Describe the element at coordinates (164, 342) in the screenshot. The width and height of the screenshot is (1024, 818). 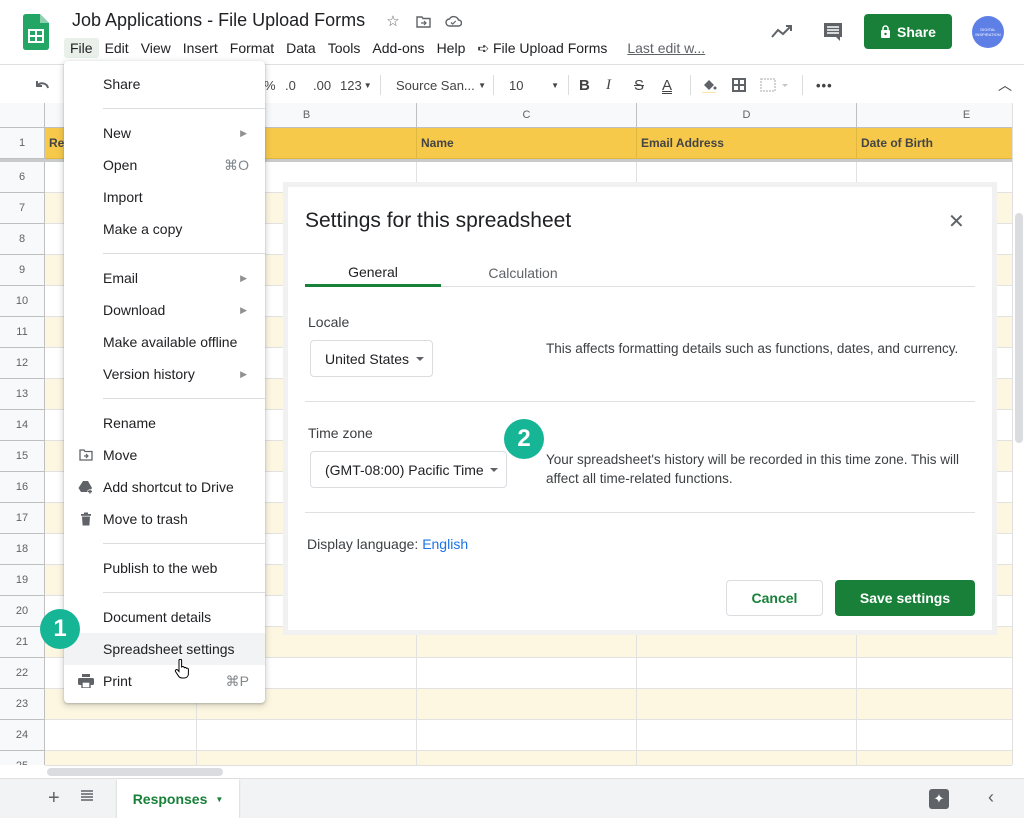
I see `menu-item-make-available-offline: Make available offline` at that location.